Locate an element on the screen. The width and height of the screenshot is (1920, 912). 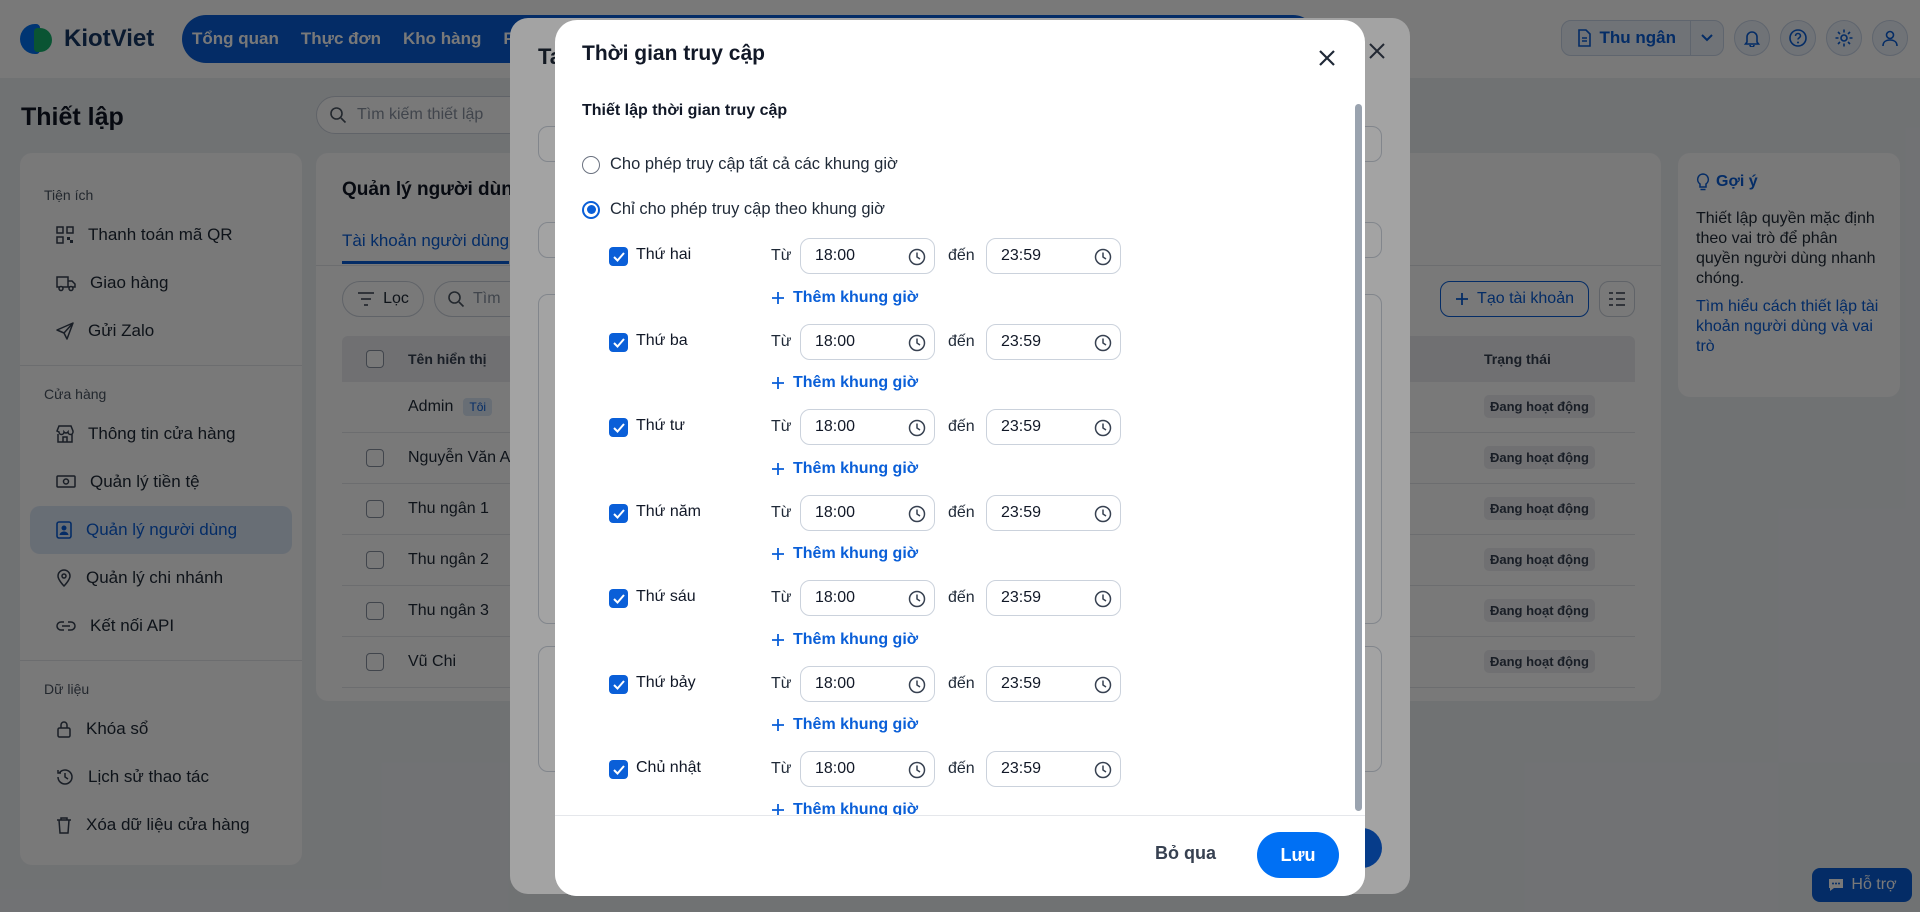
radio-allow-all: Cho phép truy cập tất cả các khung giờ is located at coordinates (740, 164).